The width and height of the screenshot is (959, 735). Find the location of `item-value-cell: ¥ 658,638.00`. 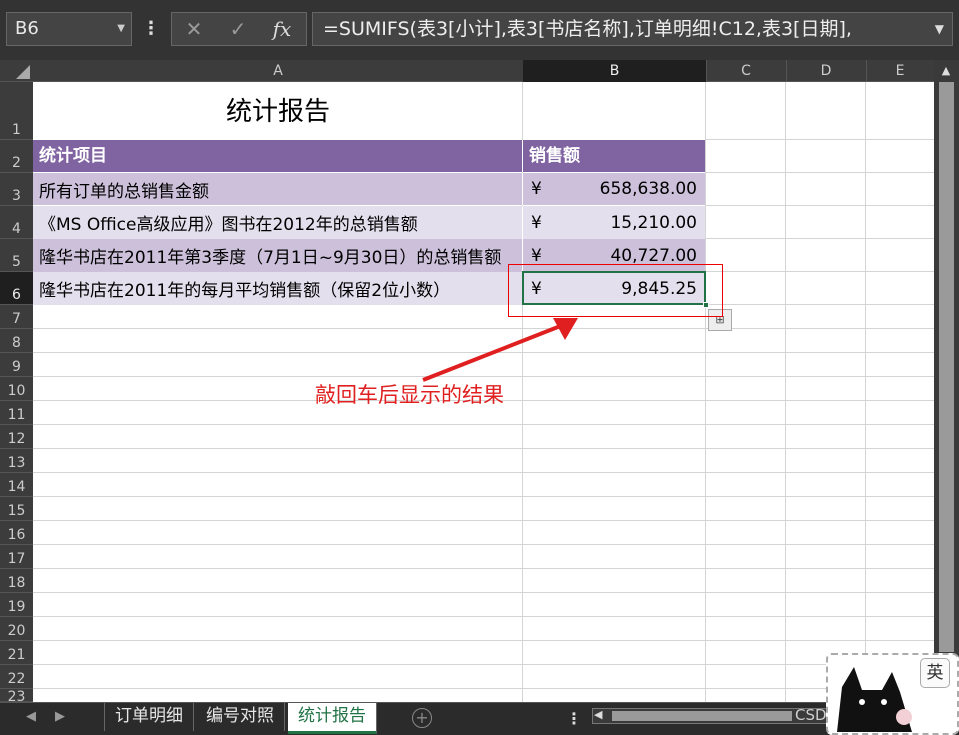

item-value-cell: ¥ 658,638.00 is located at coordinates (613, 189).